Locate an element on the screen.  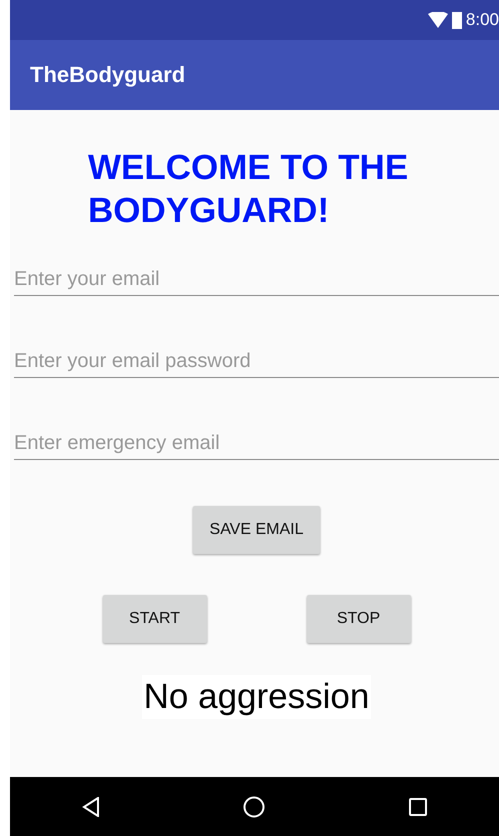
aggression-status: No aggression is located at coordinates (257, 697).